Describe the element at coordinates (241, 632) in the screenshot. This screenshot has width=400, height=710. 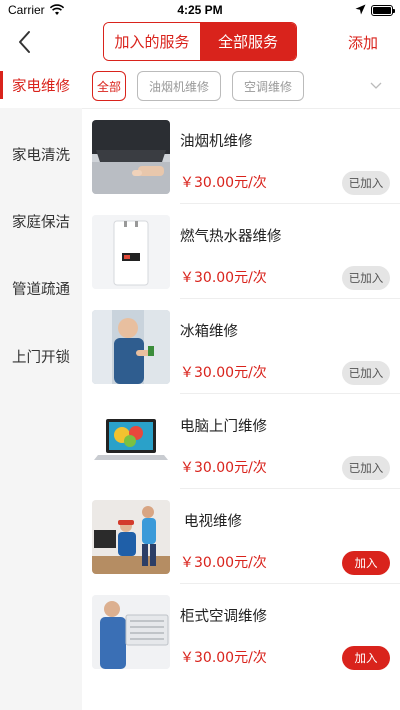
I see `list-item: 柜式空调维修 ￥30.00元/次 加入` at that location.